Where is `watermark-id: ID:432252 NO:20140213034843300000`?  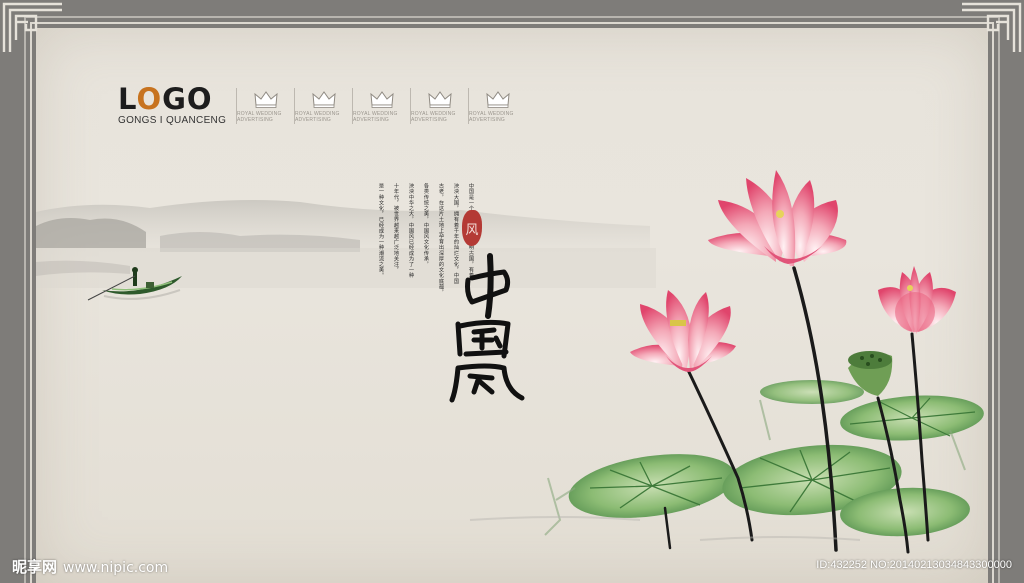
watermark-id: ID:432252 NO:20140213034843300000 is located at coordinates (914, 565).